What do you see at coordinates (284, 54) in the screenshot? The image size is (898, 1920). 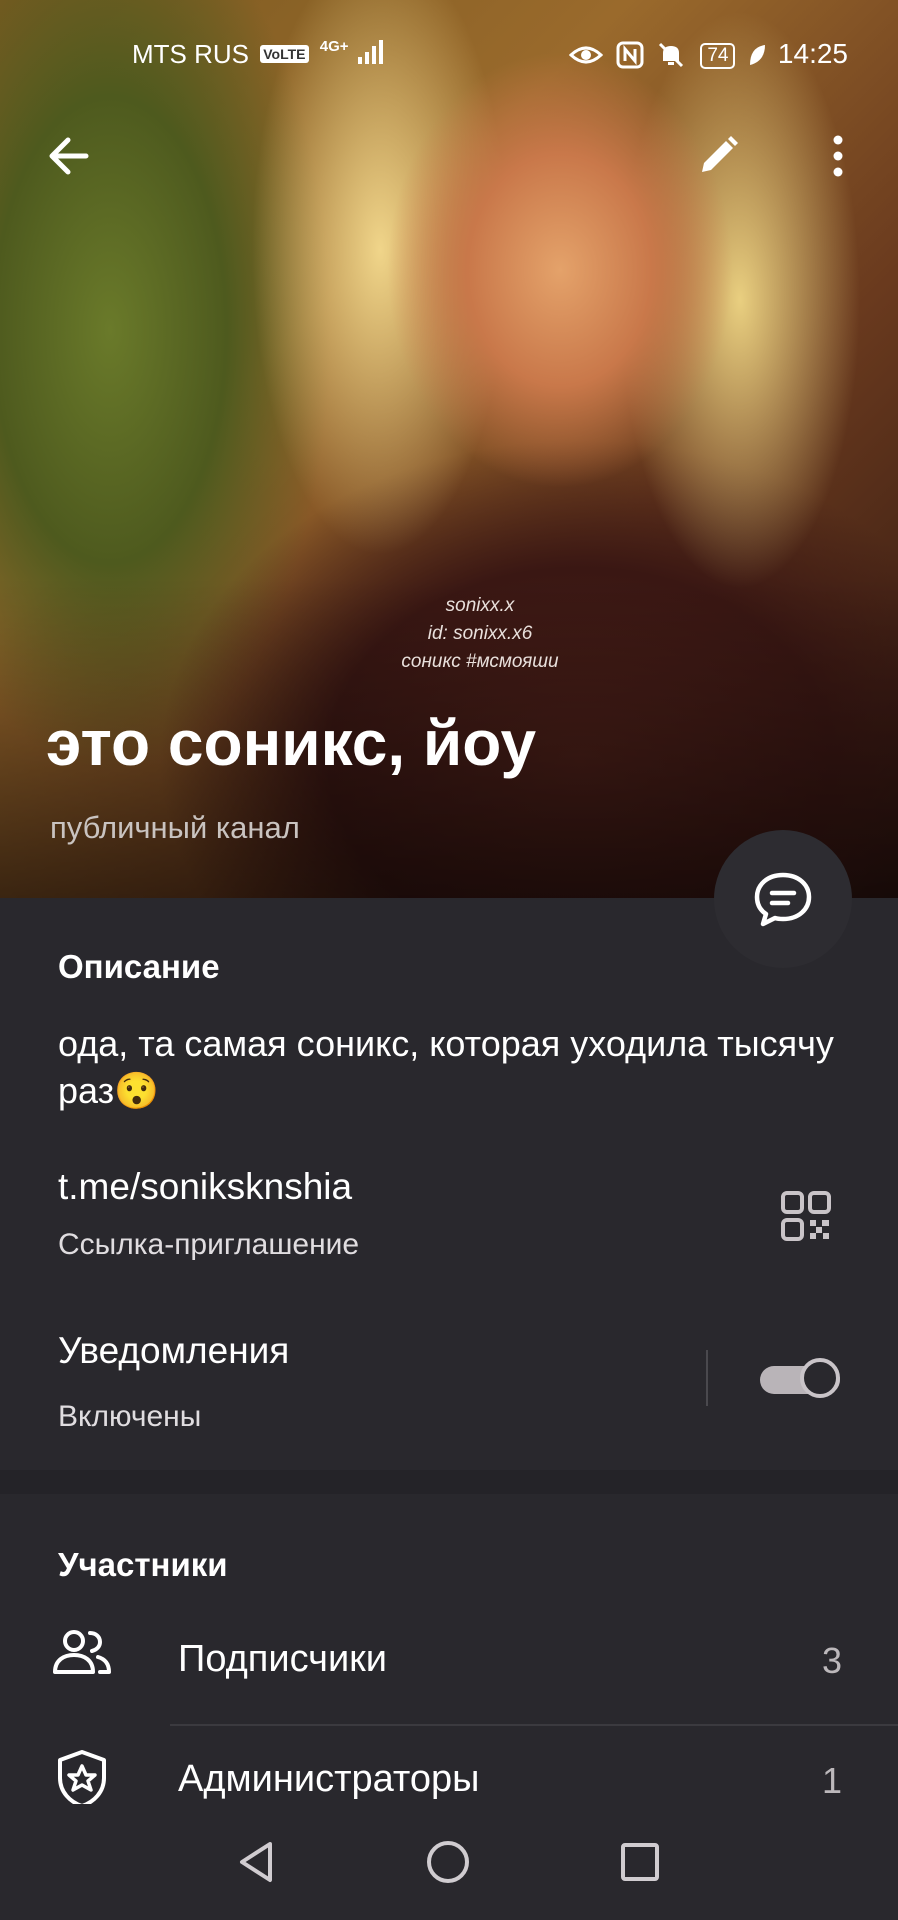 I see `volte-badge: VoLTE` at bounding box center [284, 54].